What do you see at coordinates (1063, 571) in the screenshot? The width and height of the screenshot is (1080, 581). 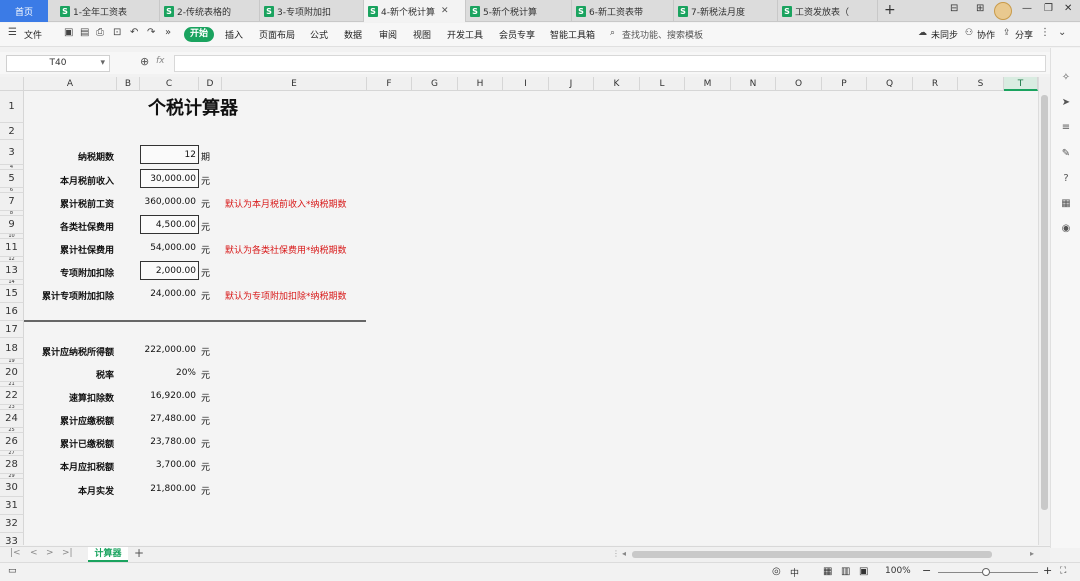 I see `fullscreen-icon: ⛶` at bounding box center [1063, 571].